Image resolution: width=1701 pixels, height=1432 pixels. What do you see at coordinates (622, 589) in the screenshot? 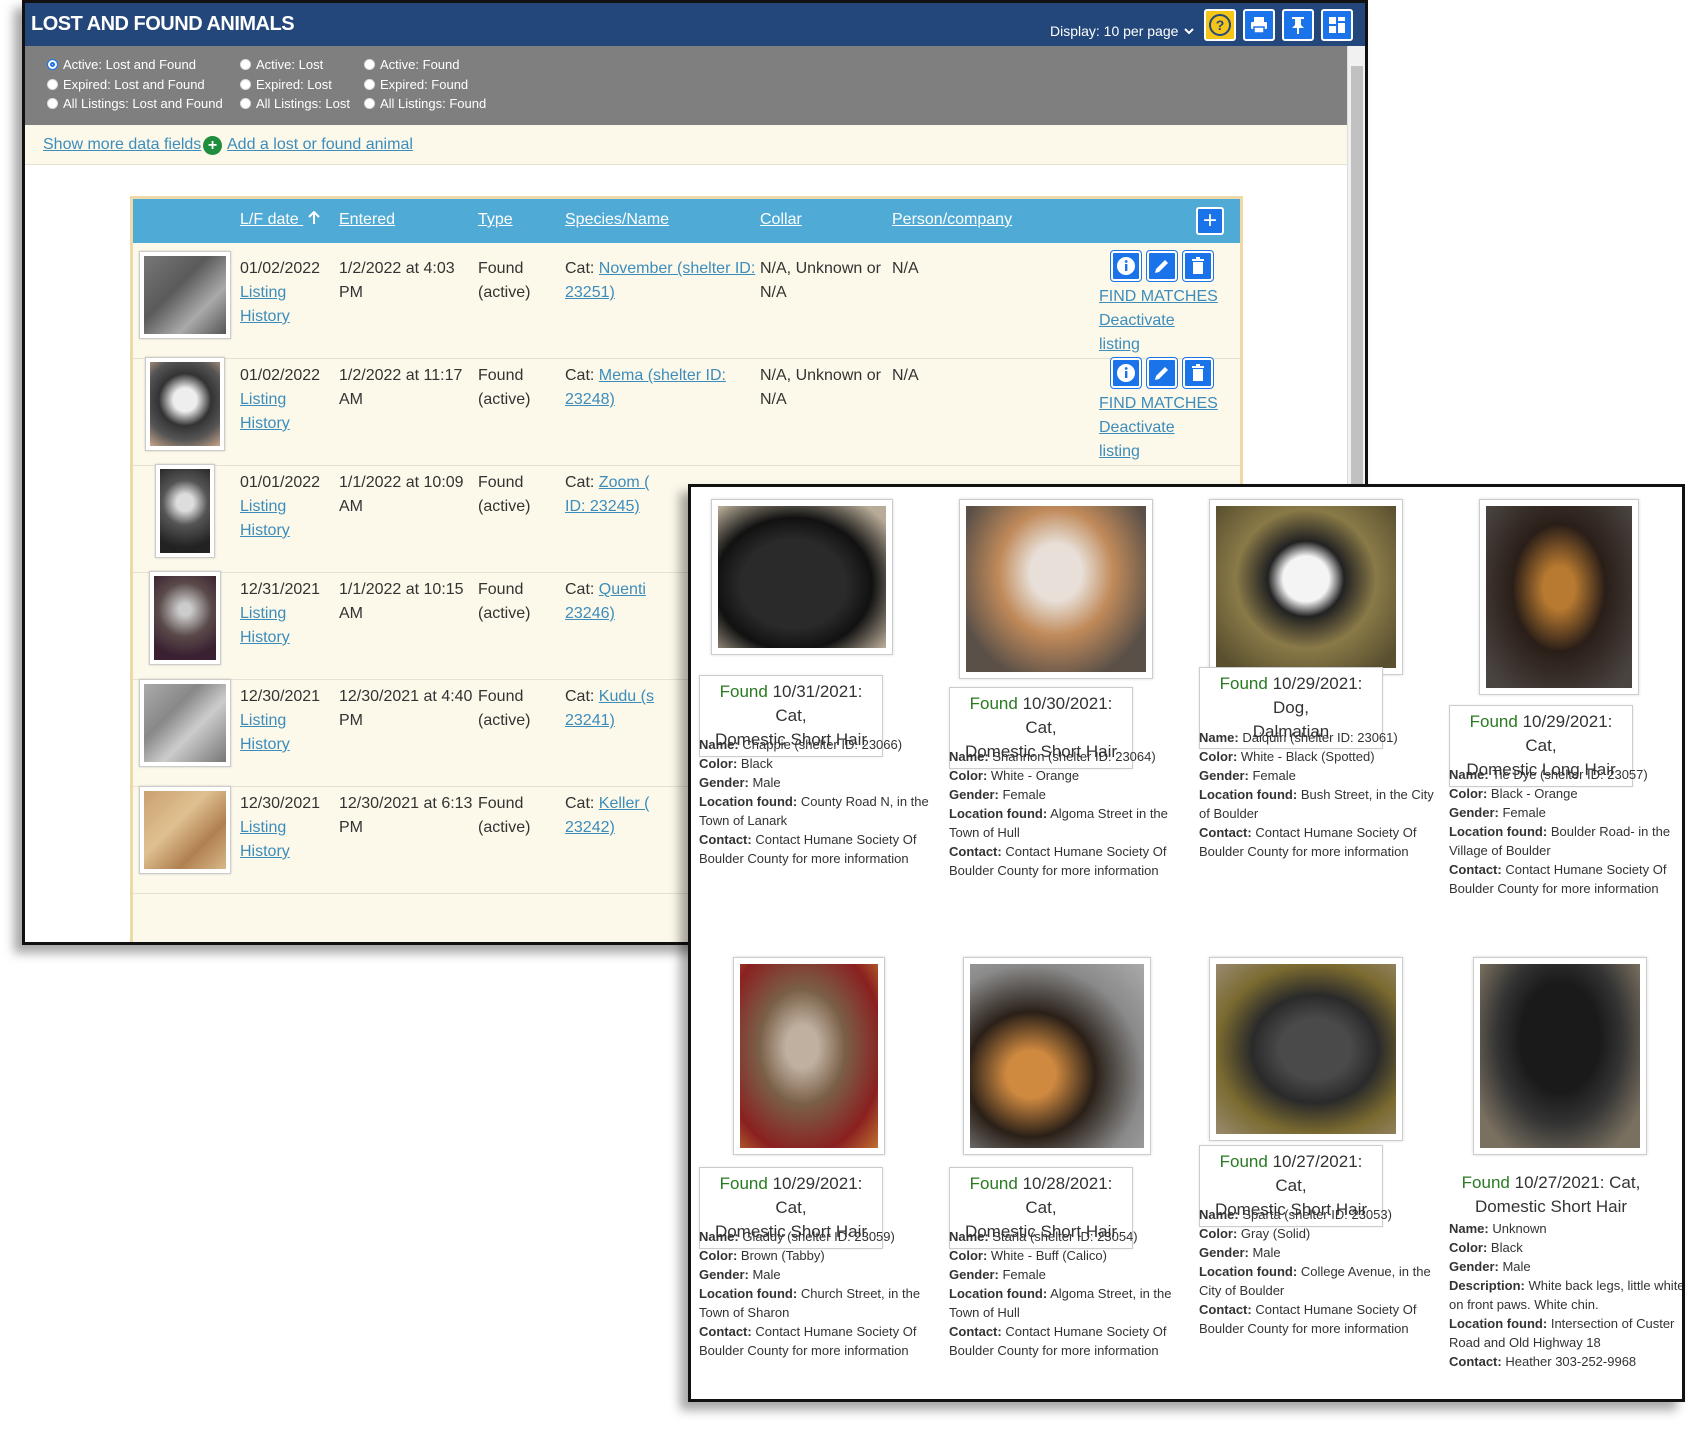
I see `animal-name-link: Quenti` at bounding box center [622, 589].